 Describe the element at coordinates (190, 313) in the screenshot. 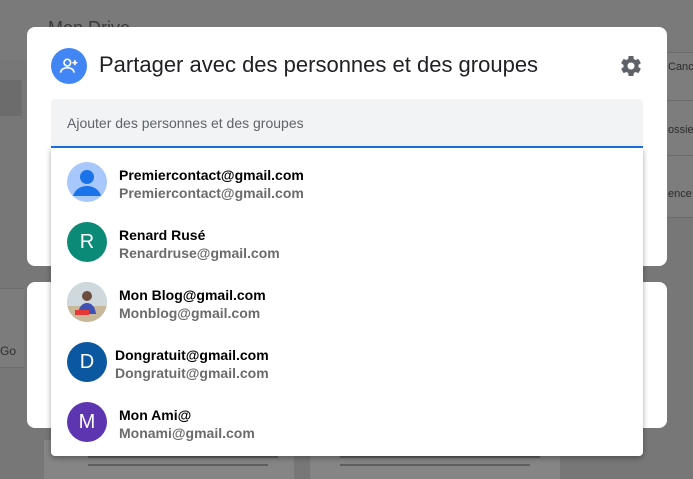

I see `suggestion-email: Monblog@gmail.com` at that location.